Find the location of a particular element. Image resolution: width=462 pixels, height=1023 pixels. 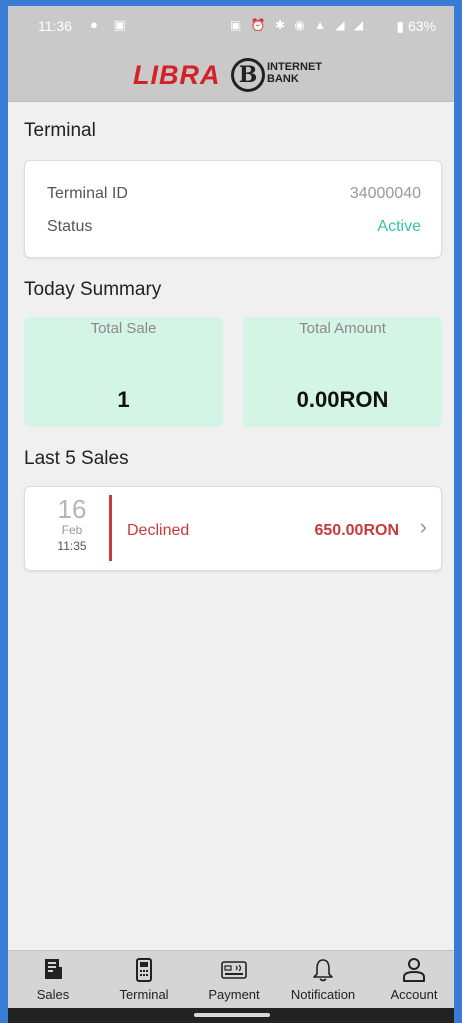

total-sale-value: 1 is located at coordinates (123, 399).